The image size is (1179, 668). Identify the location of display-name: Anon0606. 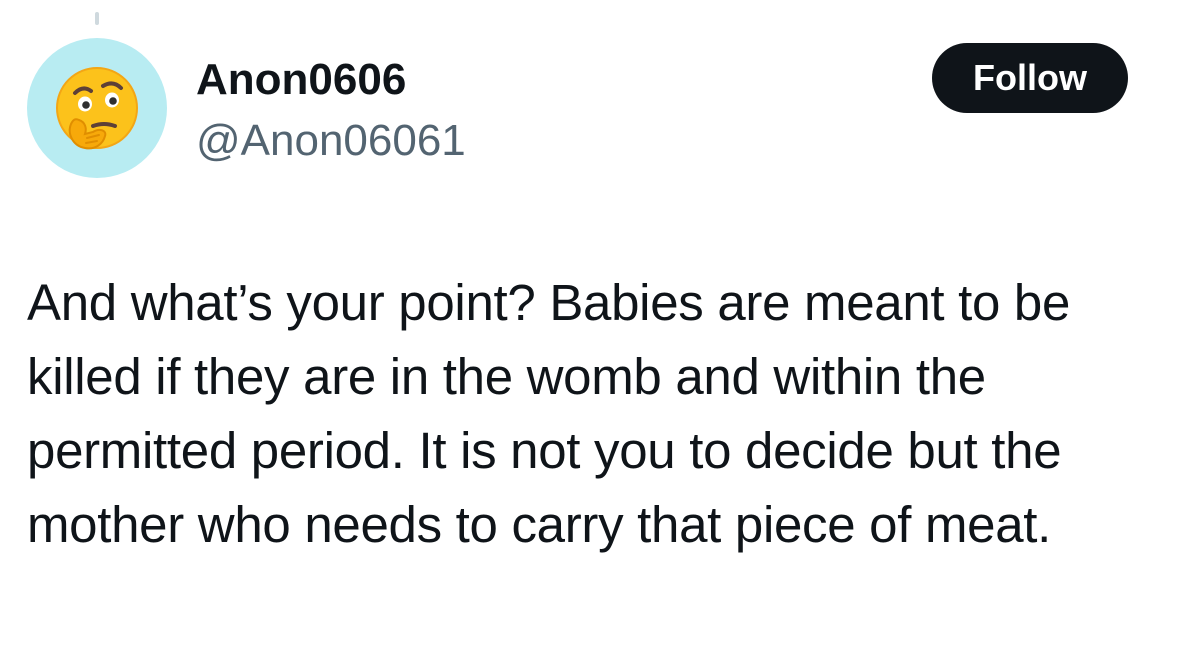
(301, 80).